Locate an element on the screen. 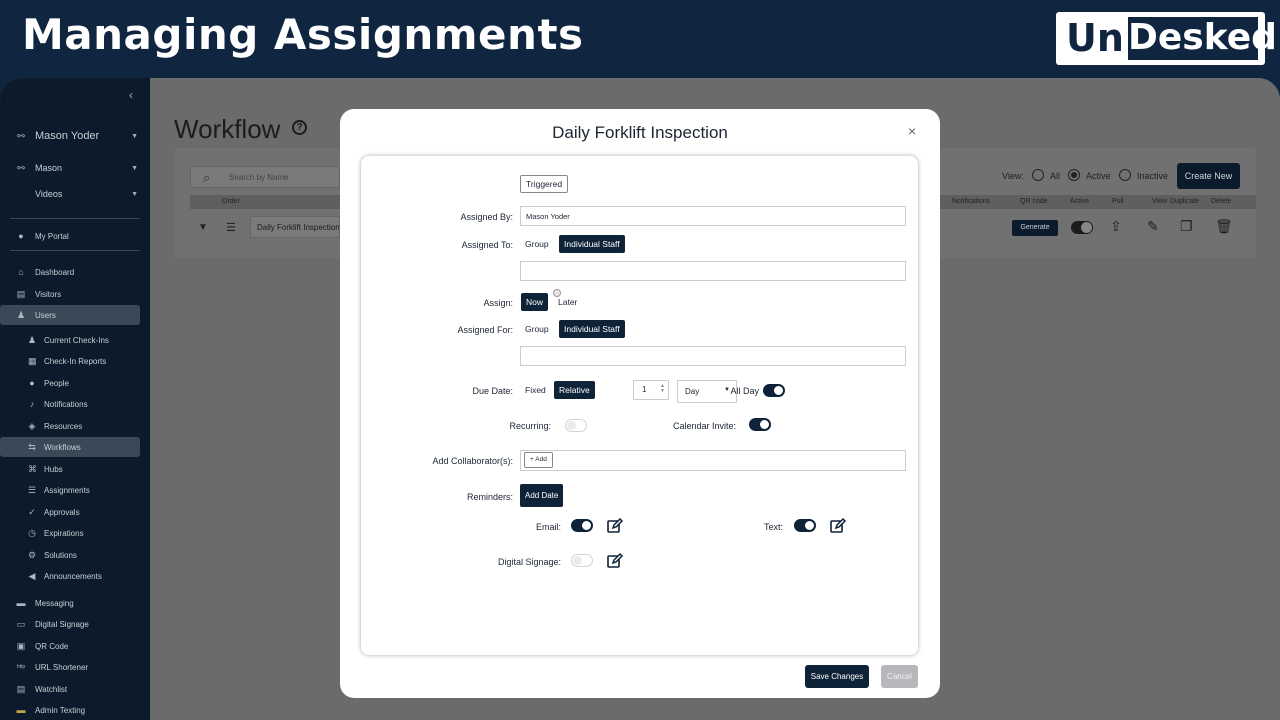 This screenshot has height=720, width=1280. edit-email-icon is located at coordinates (615, 526).